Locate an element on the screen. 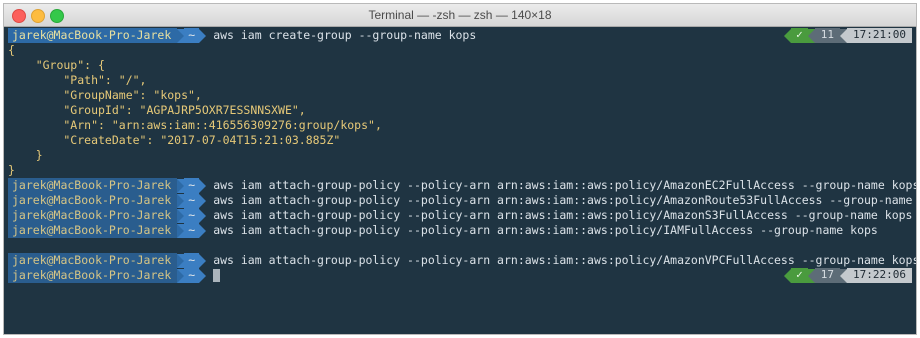 This screenshot has width=920, height=338. output-line: "Path": "/", is located at coordinates (77, 80).